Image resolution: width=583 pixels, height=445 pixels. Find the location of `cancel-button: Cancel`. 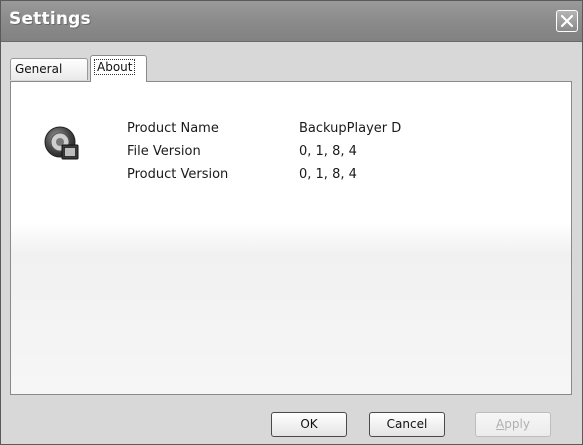

cancel-button: Cancel is located at coordinates (407, 424).